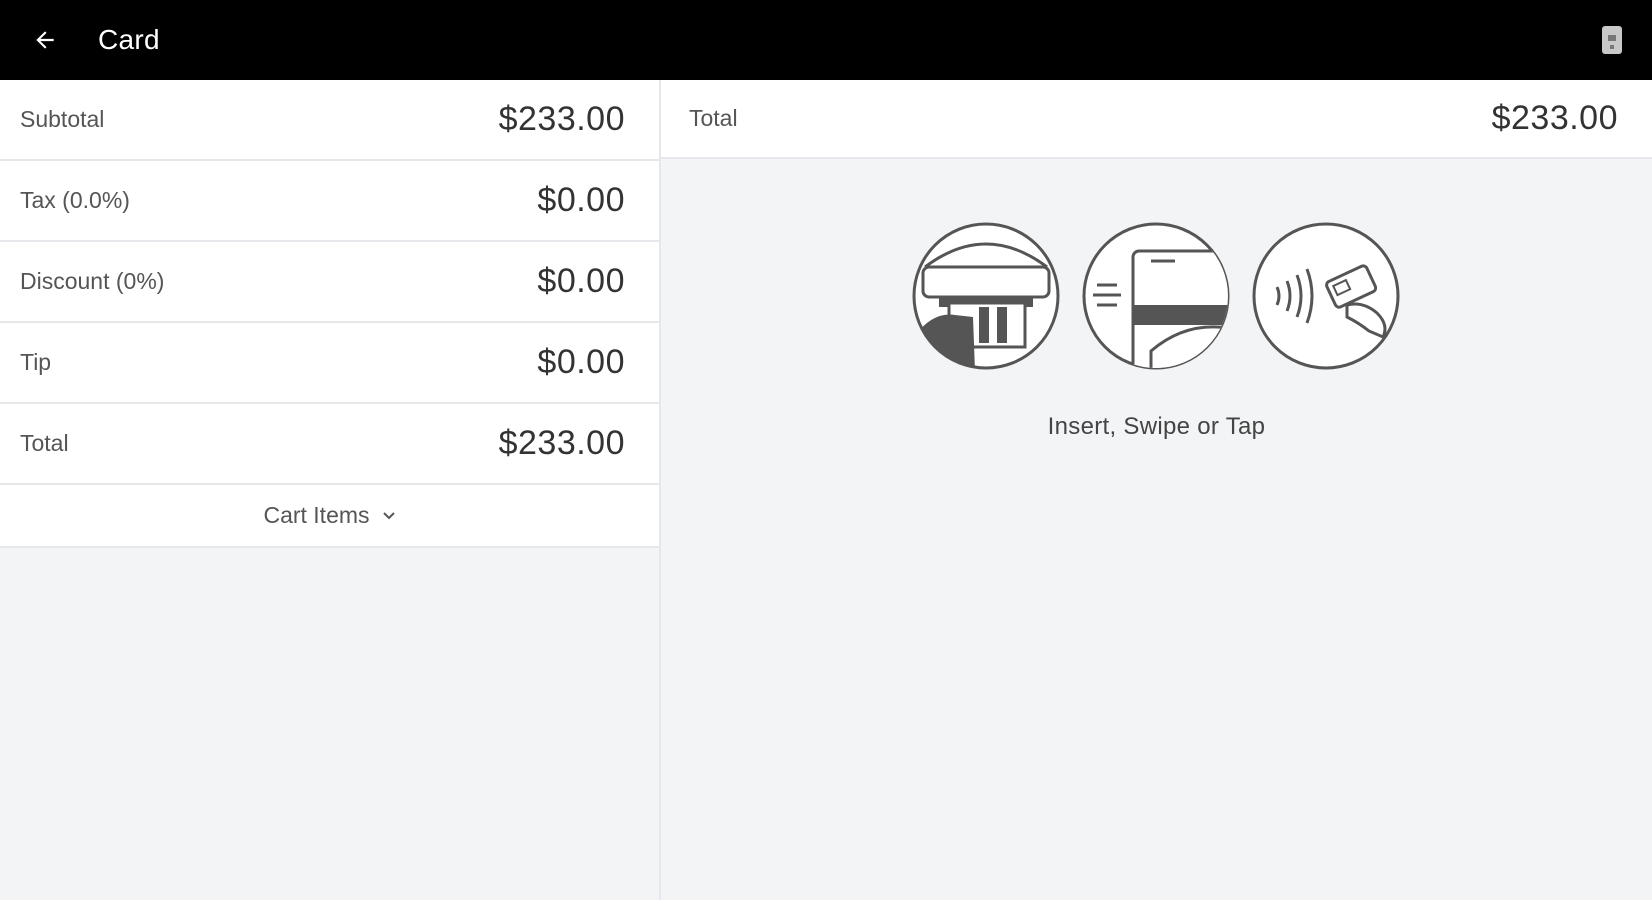 This screenshot has width=1652, height=900. I want to click on swipe-card-icon, so click(1156, 296).